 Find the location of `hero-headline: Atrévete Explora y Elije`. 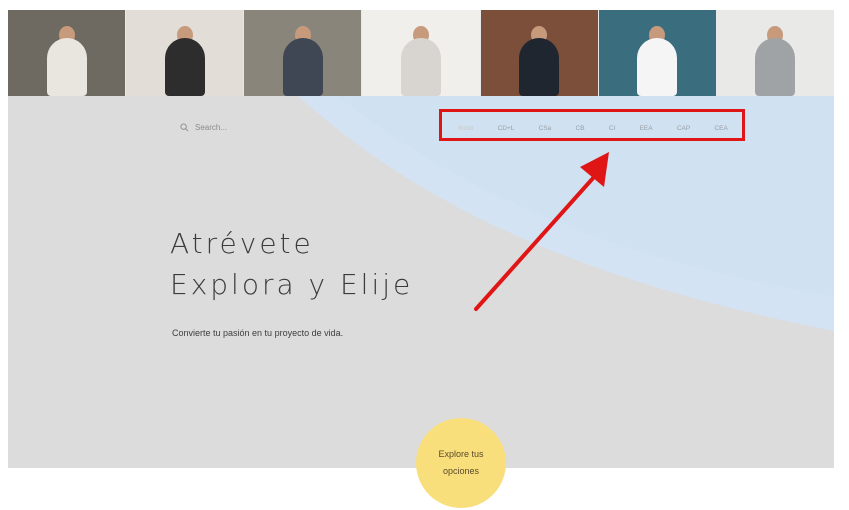

hero-headline: Atrévete Explora y Elije is located at coordinates (291, 267).